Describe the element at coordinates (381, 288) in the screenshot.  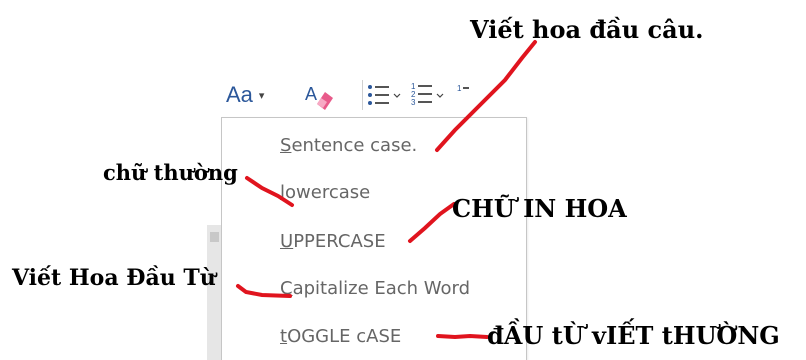
I see `menu-item-label: apitalize Each Word` at that location.